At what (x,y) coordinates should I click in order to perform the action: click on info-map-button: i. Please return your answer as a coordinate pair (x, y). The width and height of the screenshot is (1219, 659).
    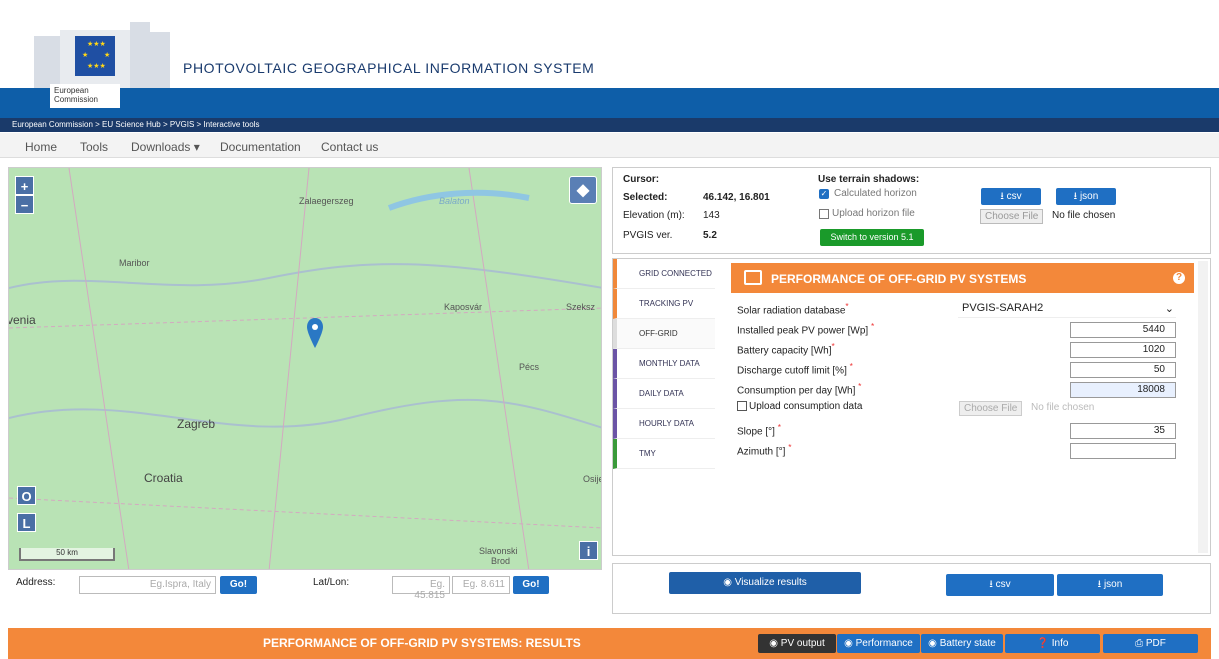
    Looking at the image, I should click on (588, 550).